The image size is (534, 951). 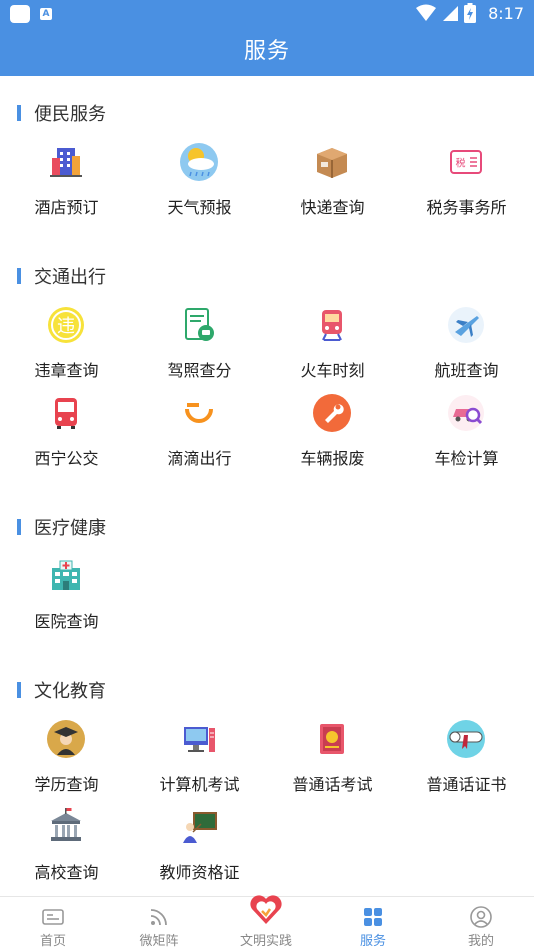 I want to click on teacher-icon, so click(x=200, y=827).